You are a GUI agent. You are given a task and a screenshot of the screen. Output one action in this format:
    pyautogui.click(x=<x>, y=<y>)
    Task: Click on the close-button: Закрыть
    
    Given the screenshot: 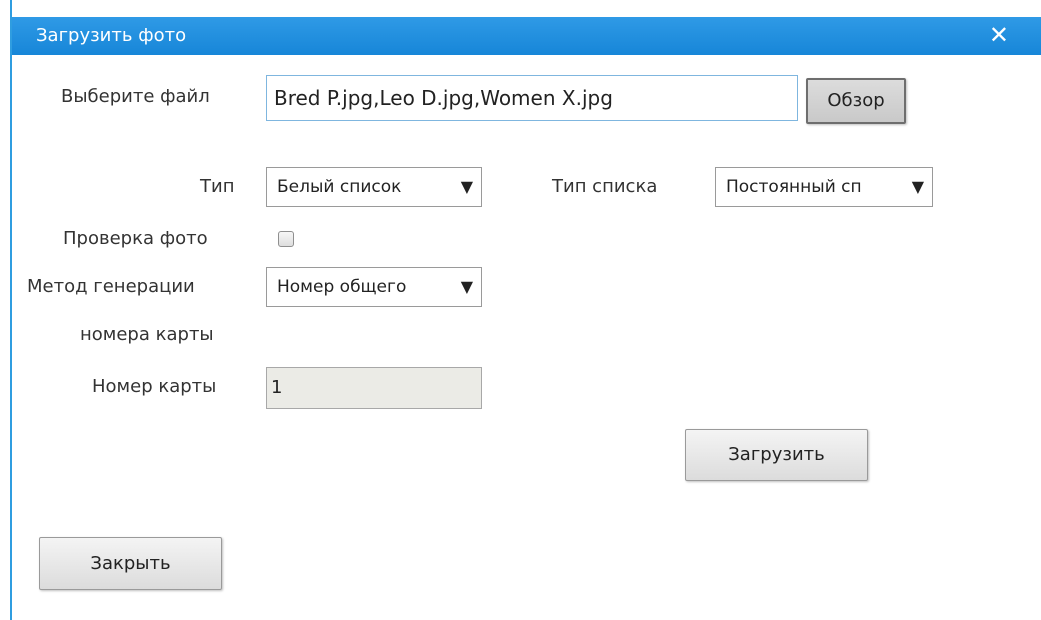 What is the action you would take?
    pyautogui.click(x=130, y=563)
    